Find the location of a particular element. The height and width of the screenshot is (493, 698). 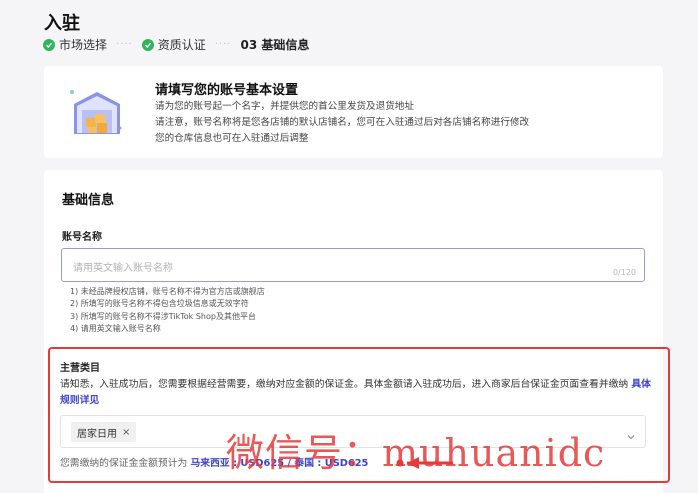

account-name-label: 账号名称 is located at coordinates (82, 237).